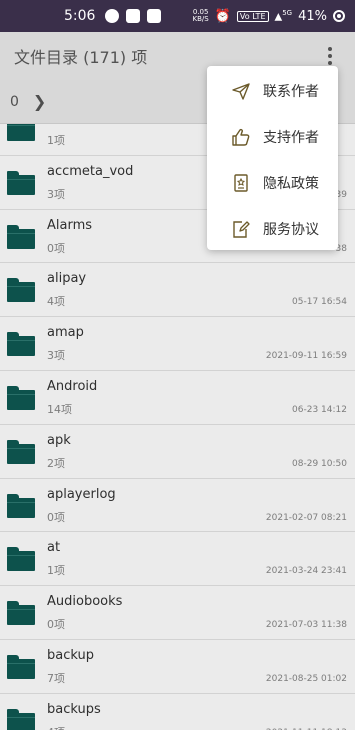 Image resolution: width=355 pixels, height=730 pixels. What do you see at coordinates (177, 559) in the screenshot?
I see `list-item: at 1项 2021-03-24 23:41` at bounding box center [177, 559].